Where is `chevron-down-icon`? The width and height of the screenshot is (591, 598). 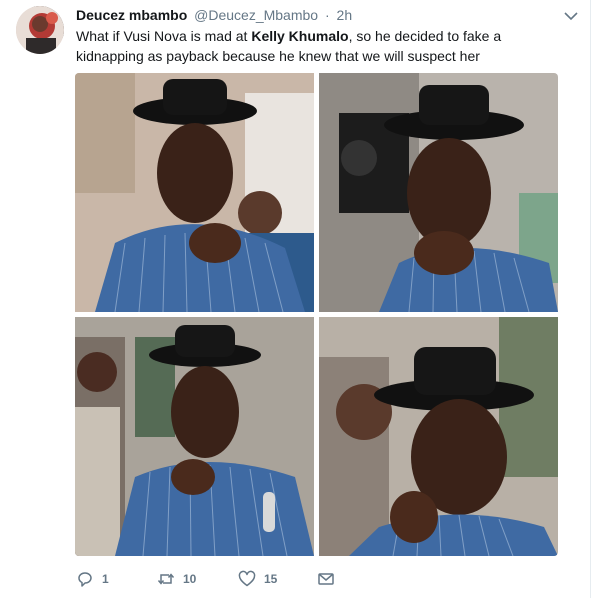
chevron-down-icon is located at coordinates (571, 14).